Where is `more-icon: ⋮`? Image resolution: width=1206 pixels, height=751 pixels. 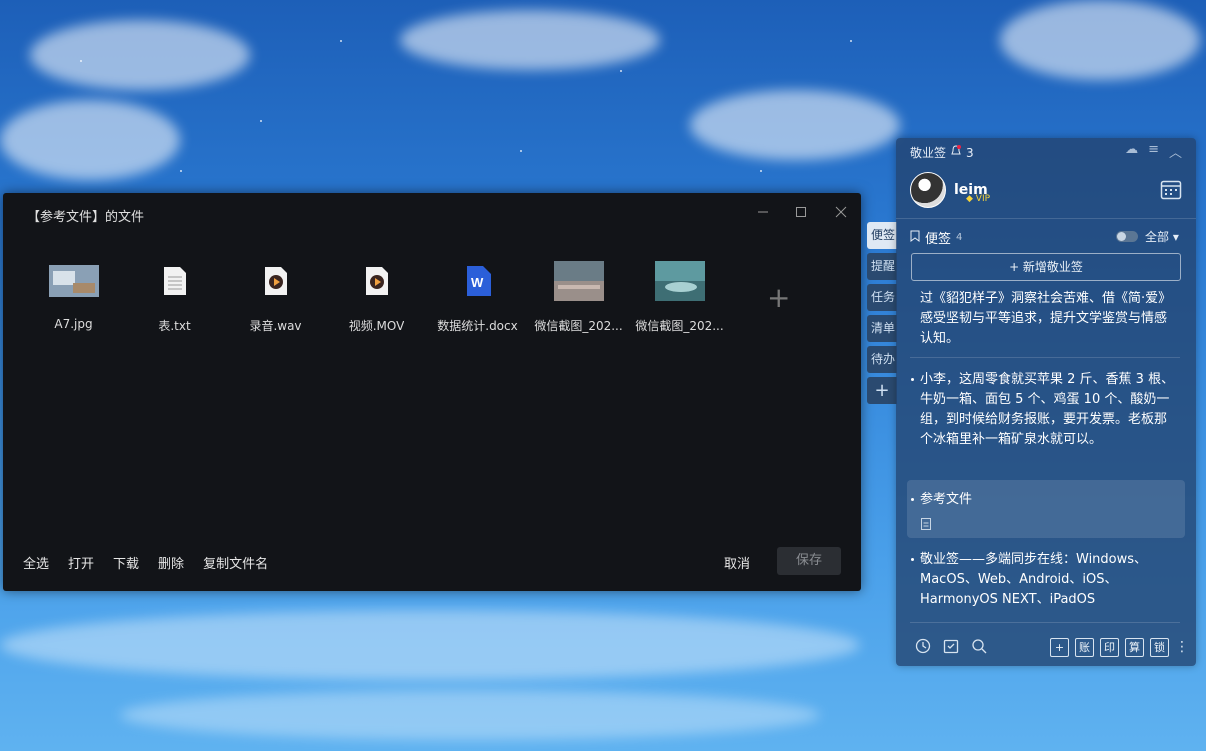 more-icon: ⋮ is located at coordinates (1182, 647).